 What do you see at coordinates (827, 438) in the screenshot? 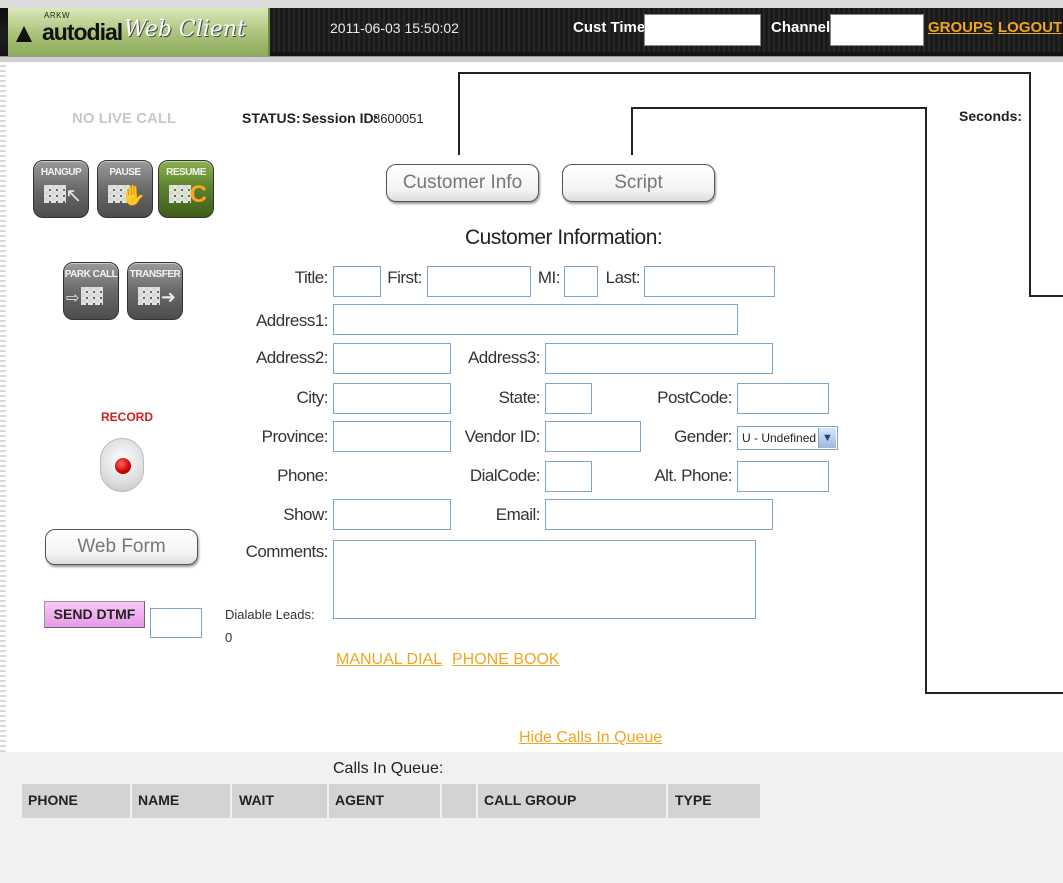
I see `chevron-down-icon: ▼` at bounding box center [827, 438].